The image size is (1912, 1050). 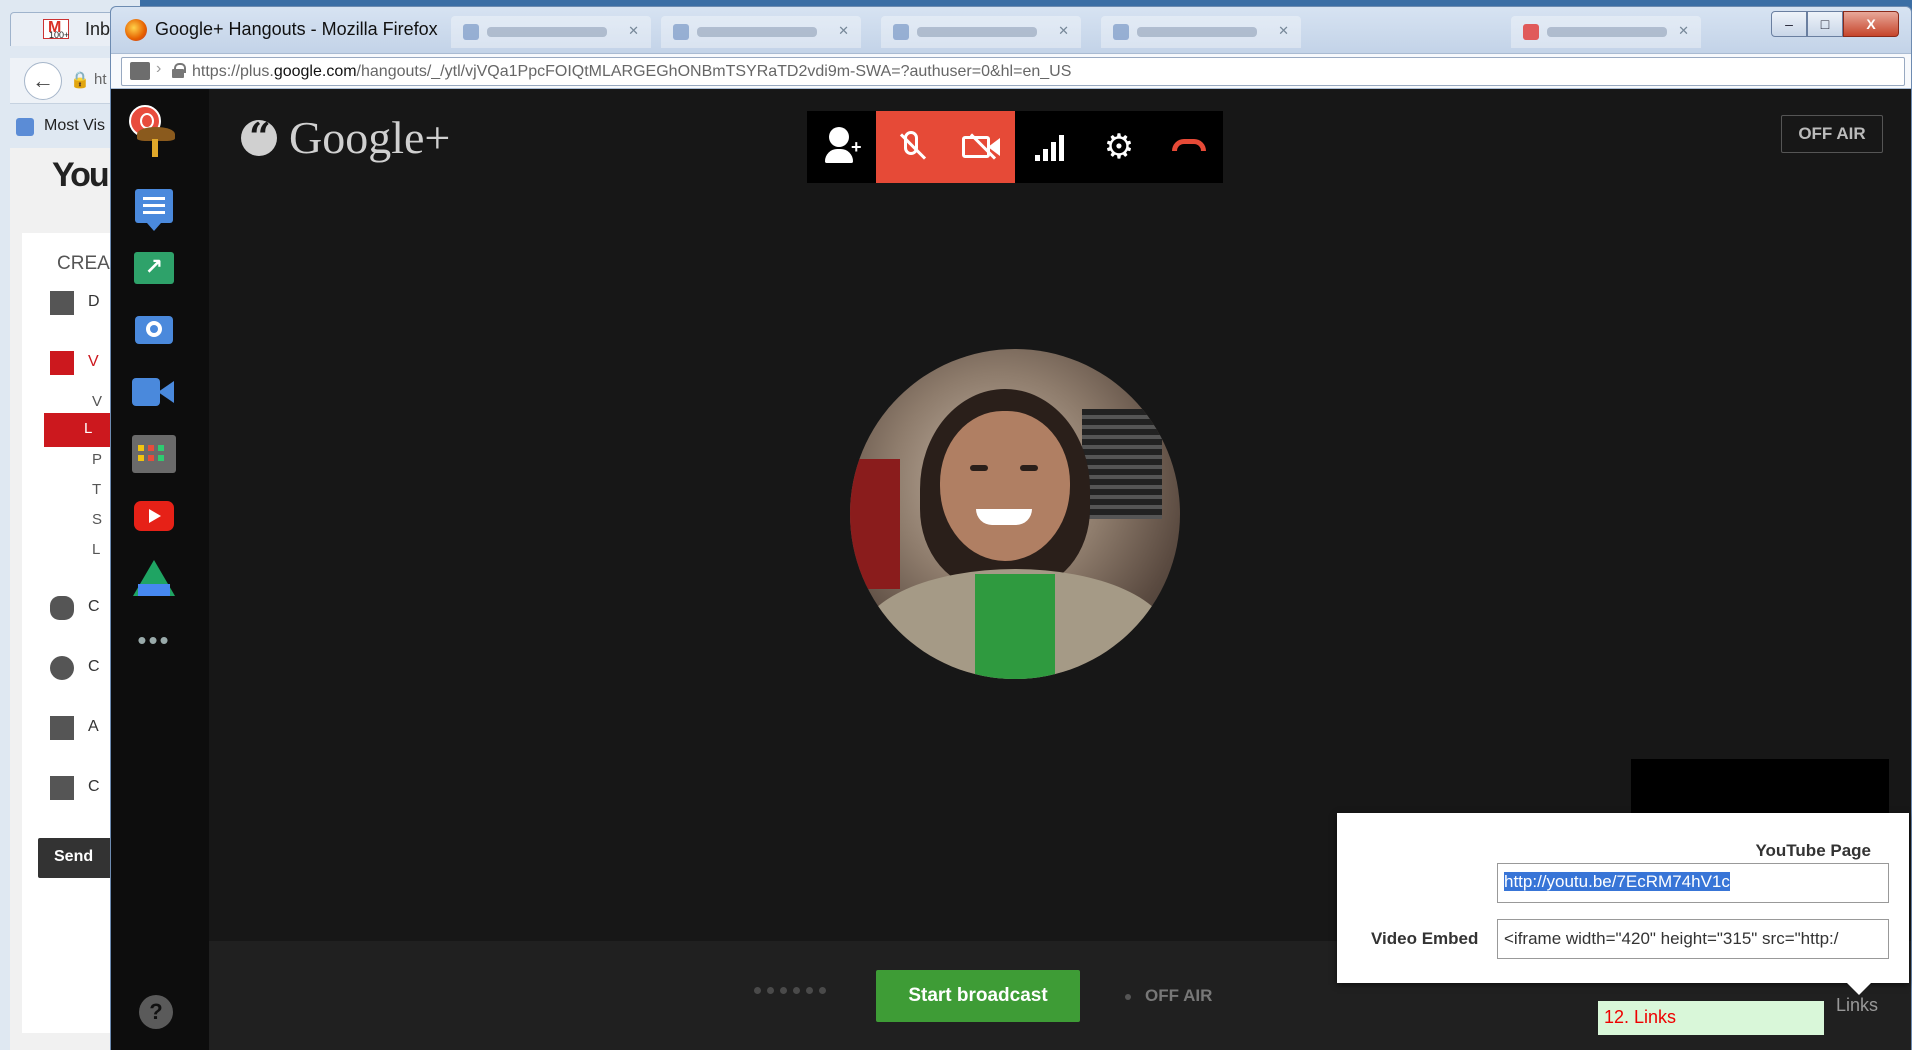 What do you see at coordinates (1005, 486) in the screenshot?
I see `avatar-face-shape` at bounding box center [1005, 486].